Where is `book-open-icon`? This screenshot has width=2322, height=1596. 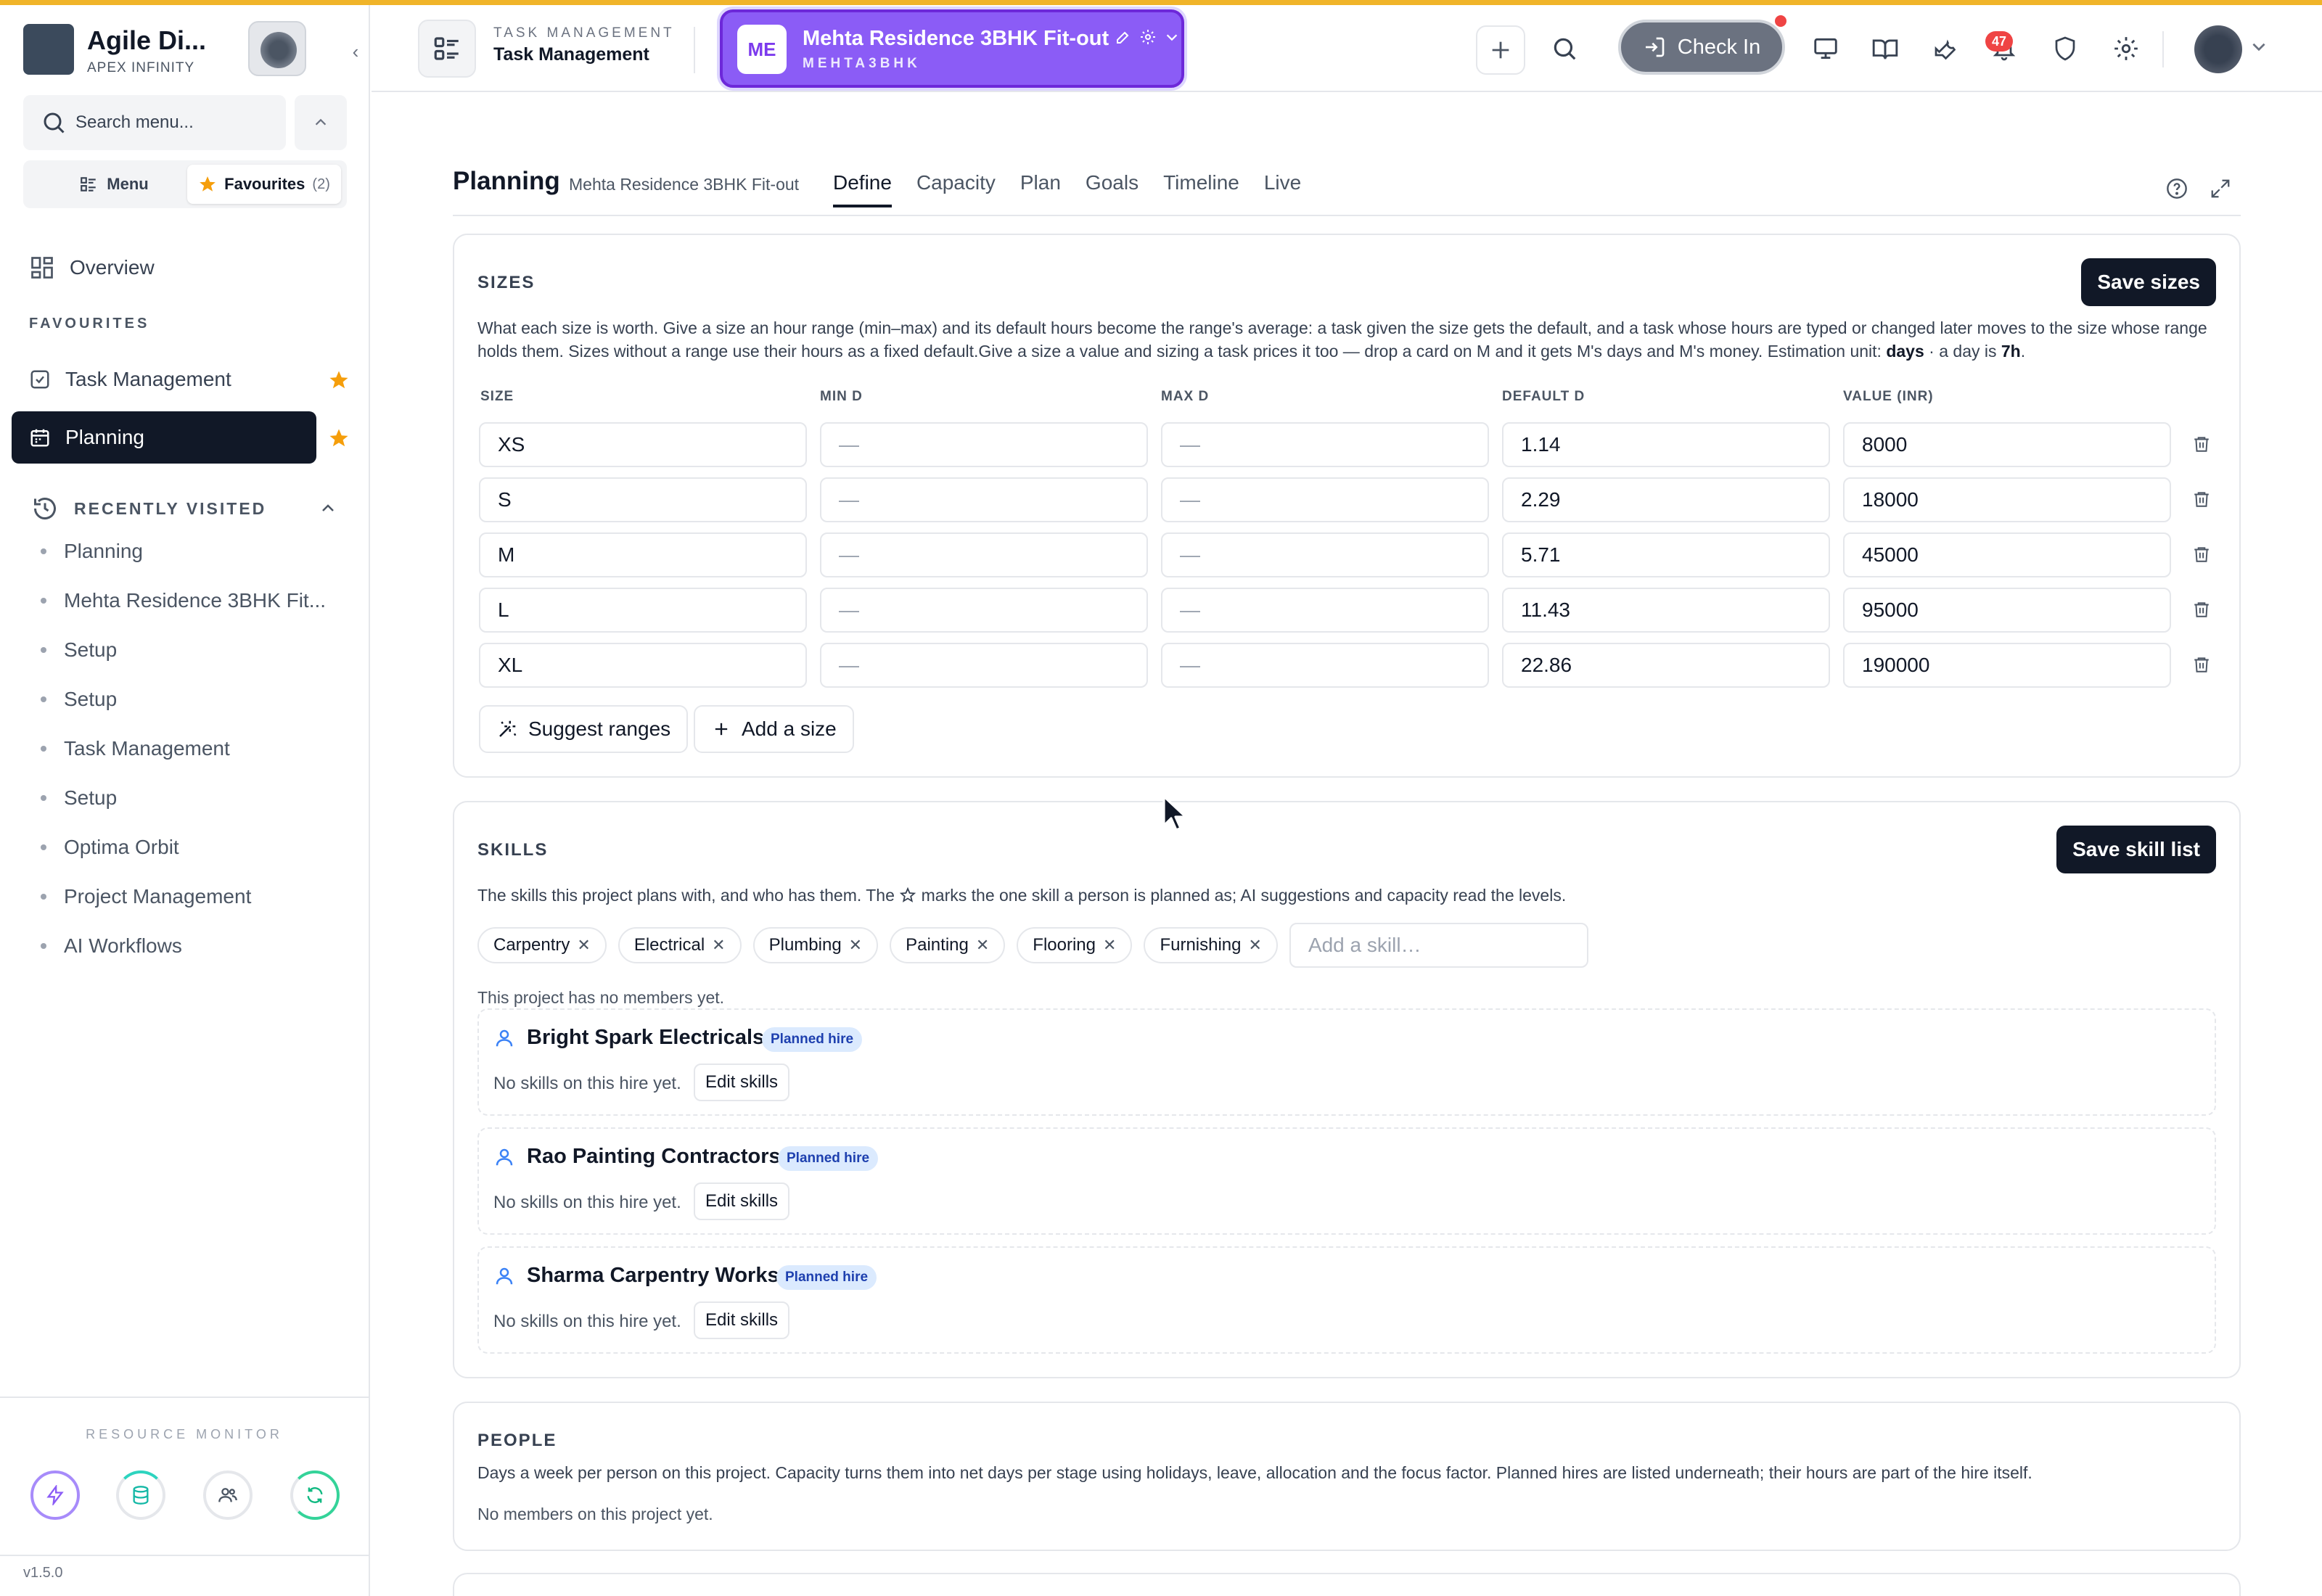
book-open-icon is located at coordinates (1885, 49).